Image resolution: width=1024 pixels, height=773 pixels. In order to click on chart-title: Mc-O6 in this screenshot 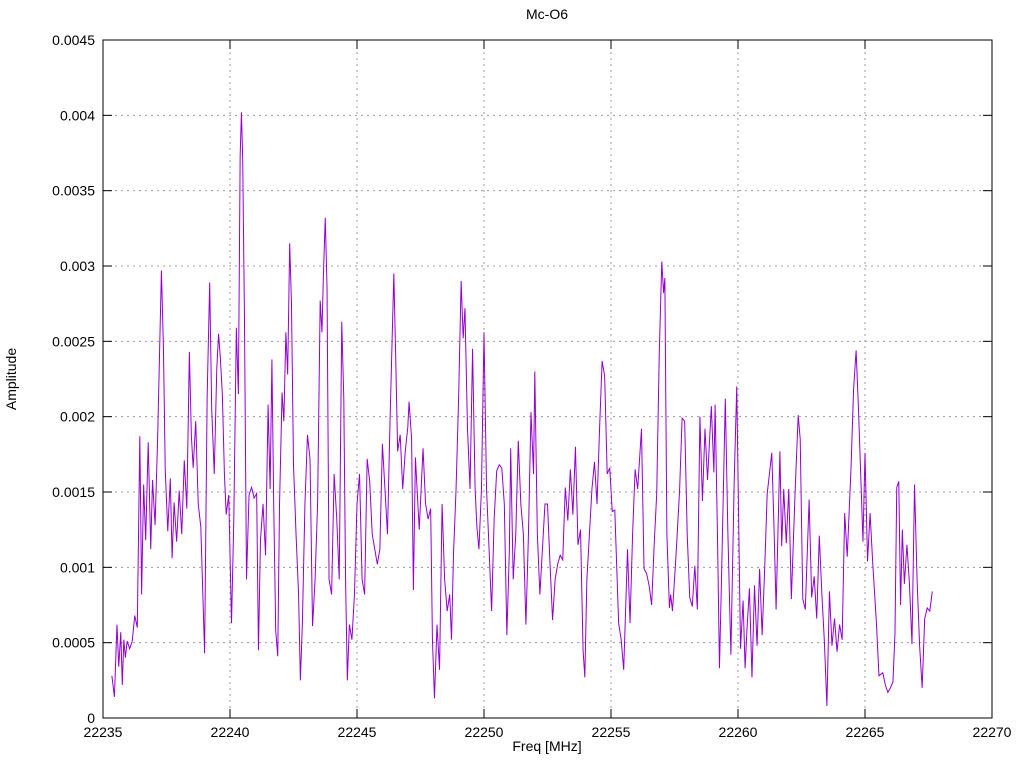, I will do `click(547, 14)`.